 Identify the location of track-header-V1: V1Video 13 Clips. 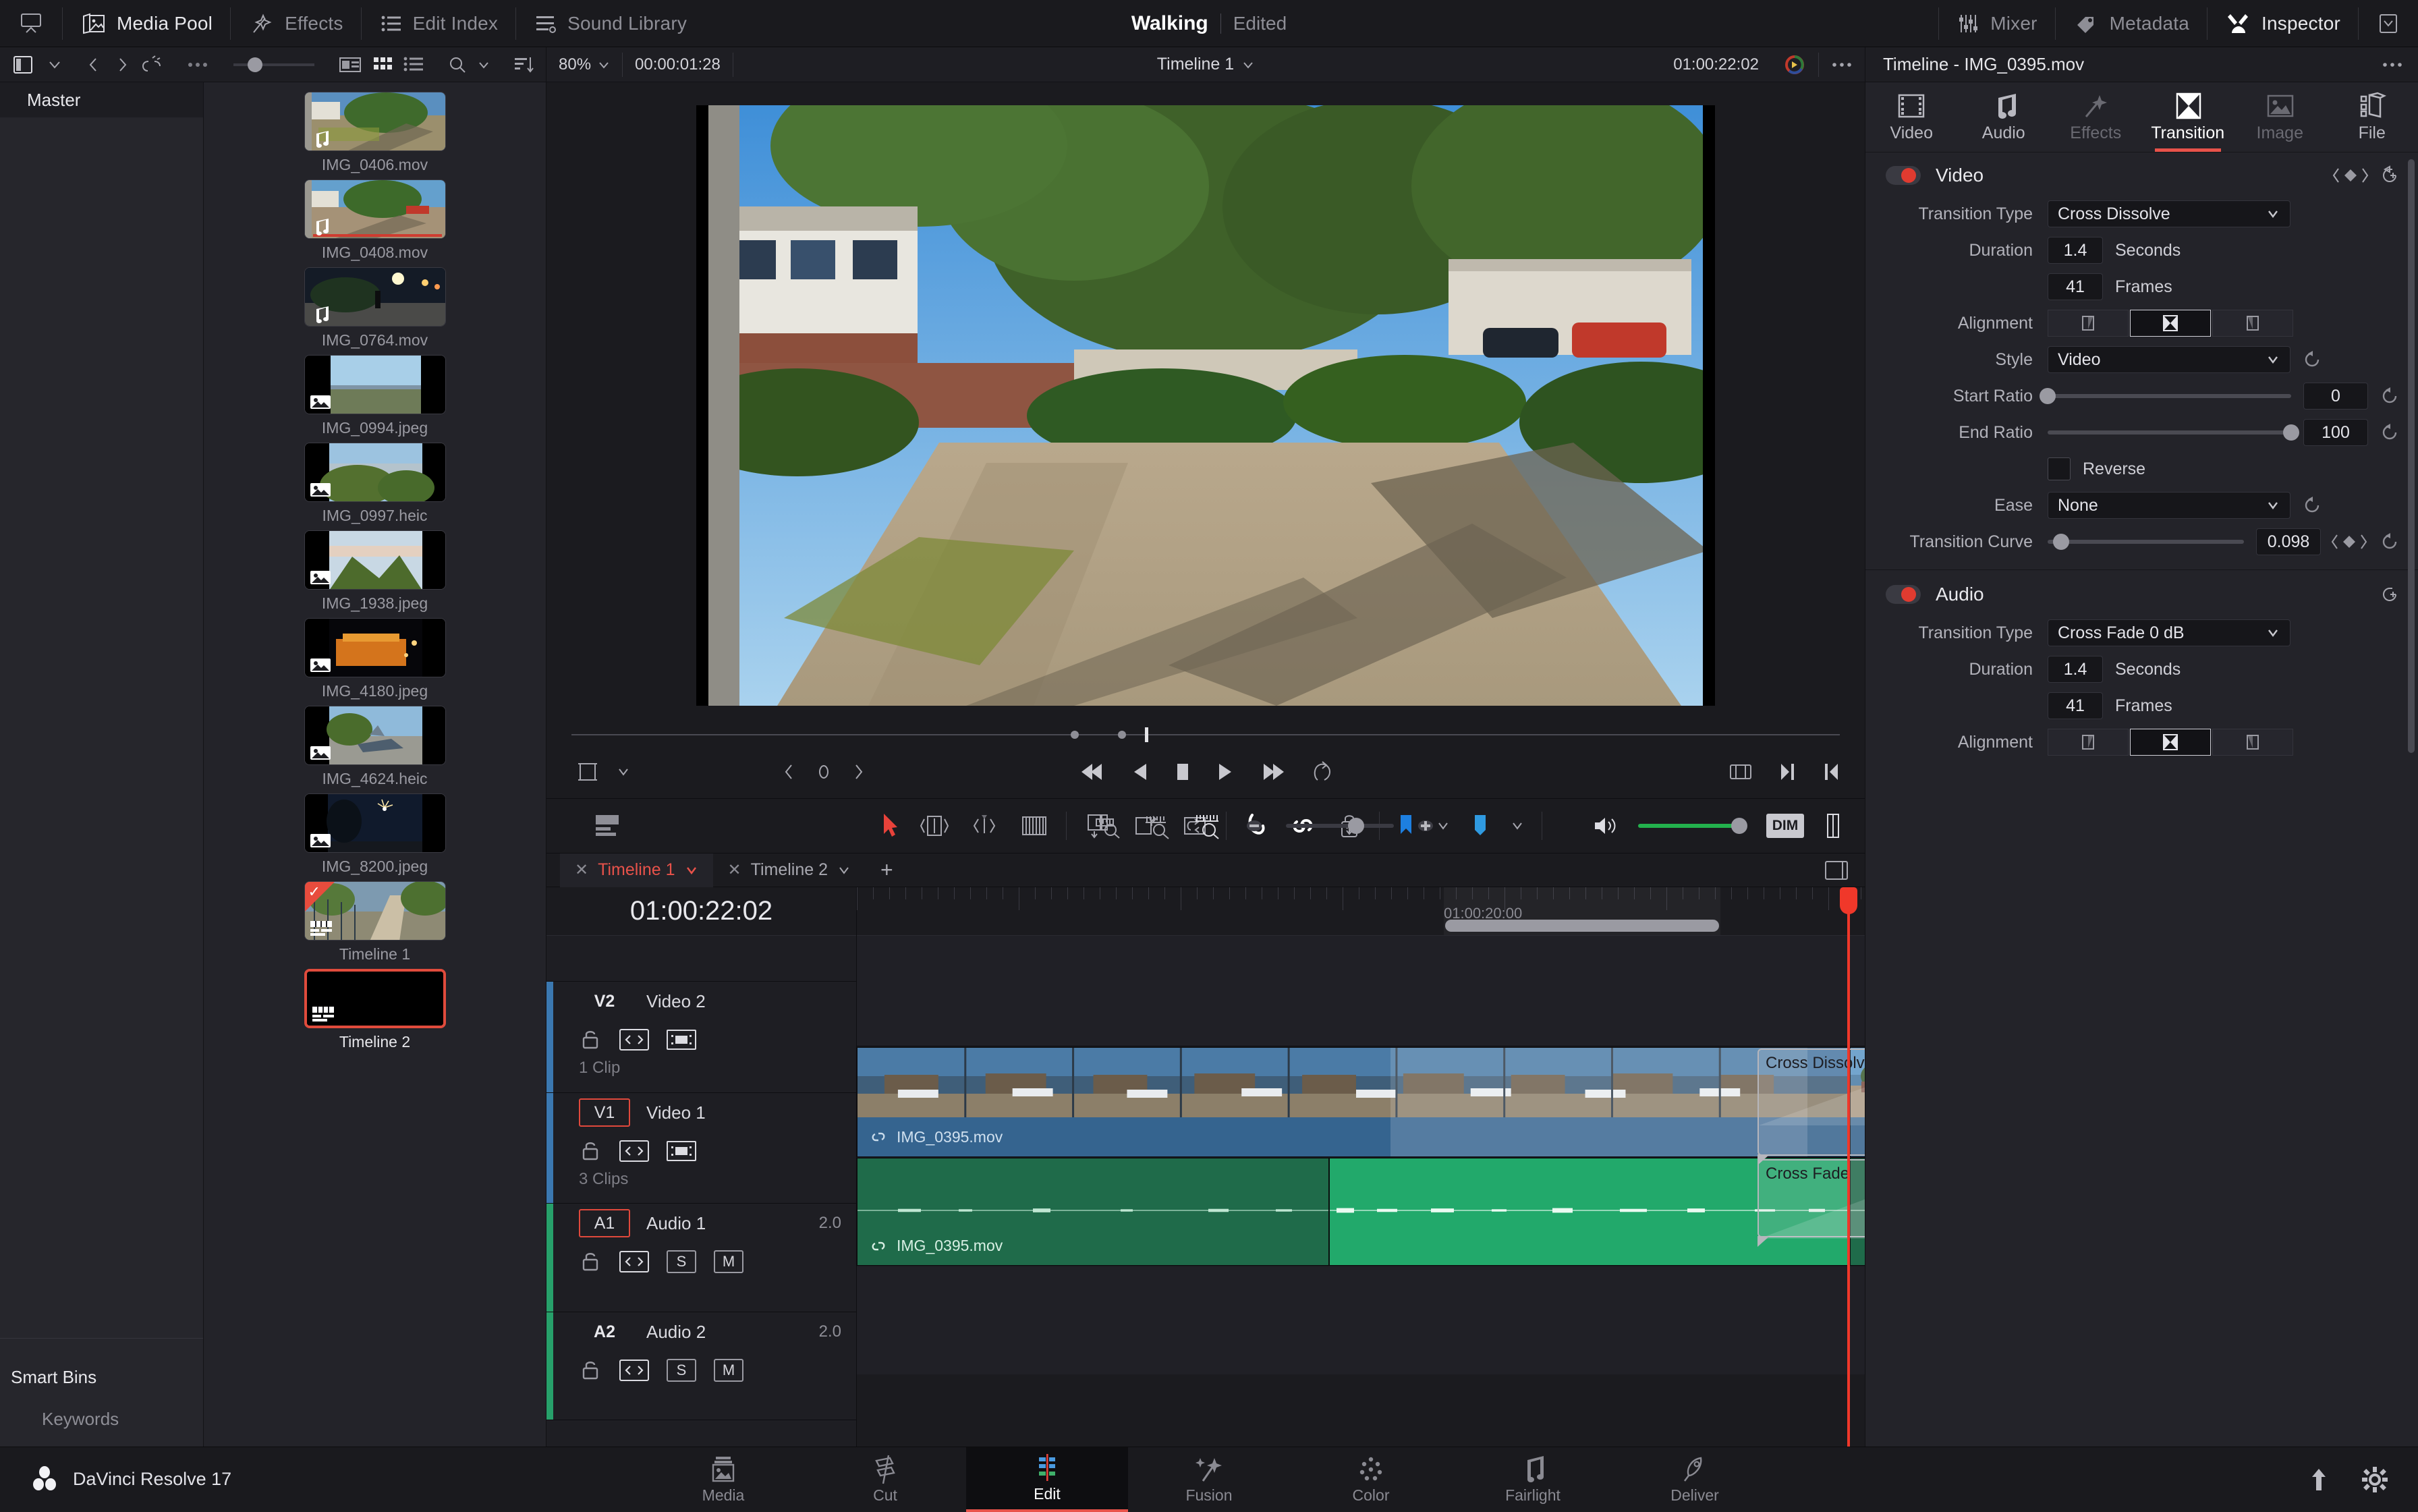
(701, 1148).